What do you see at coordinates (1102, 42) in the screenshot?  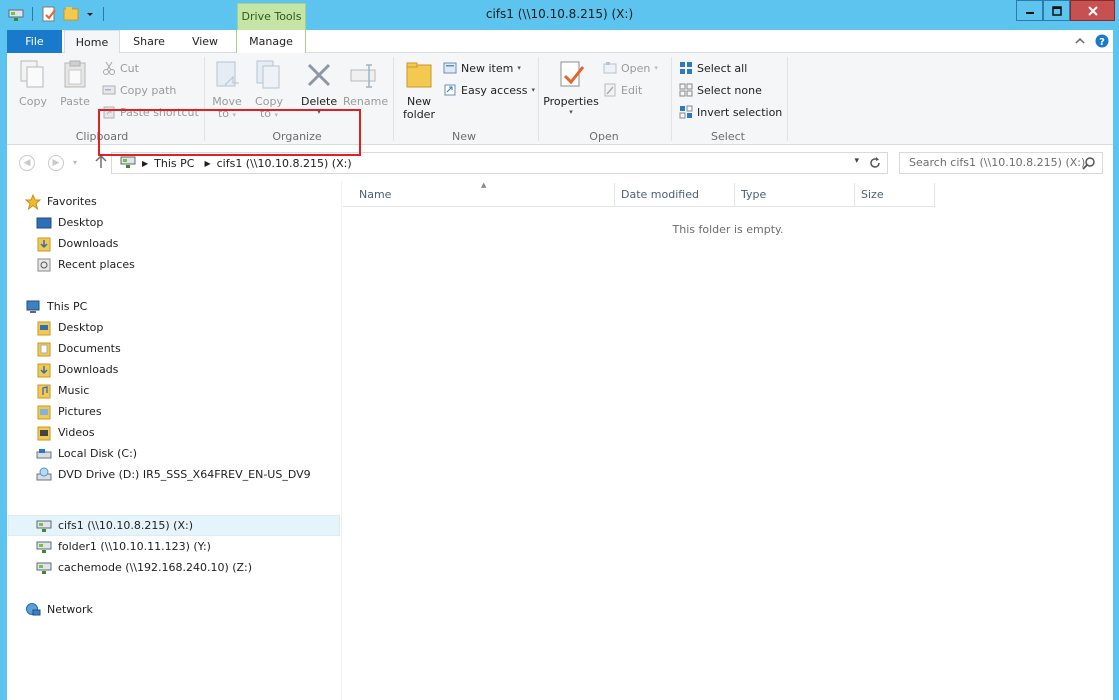 I see `help-icon: ?` at bounding box center [1102, 42].